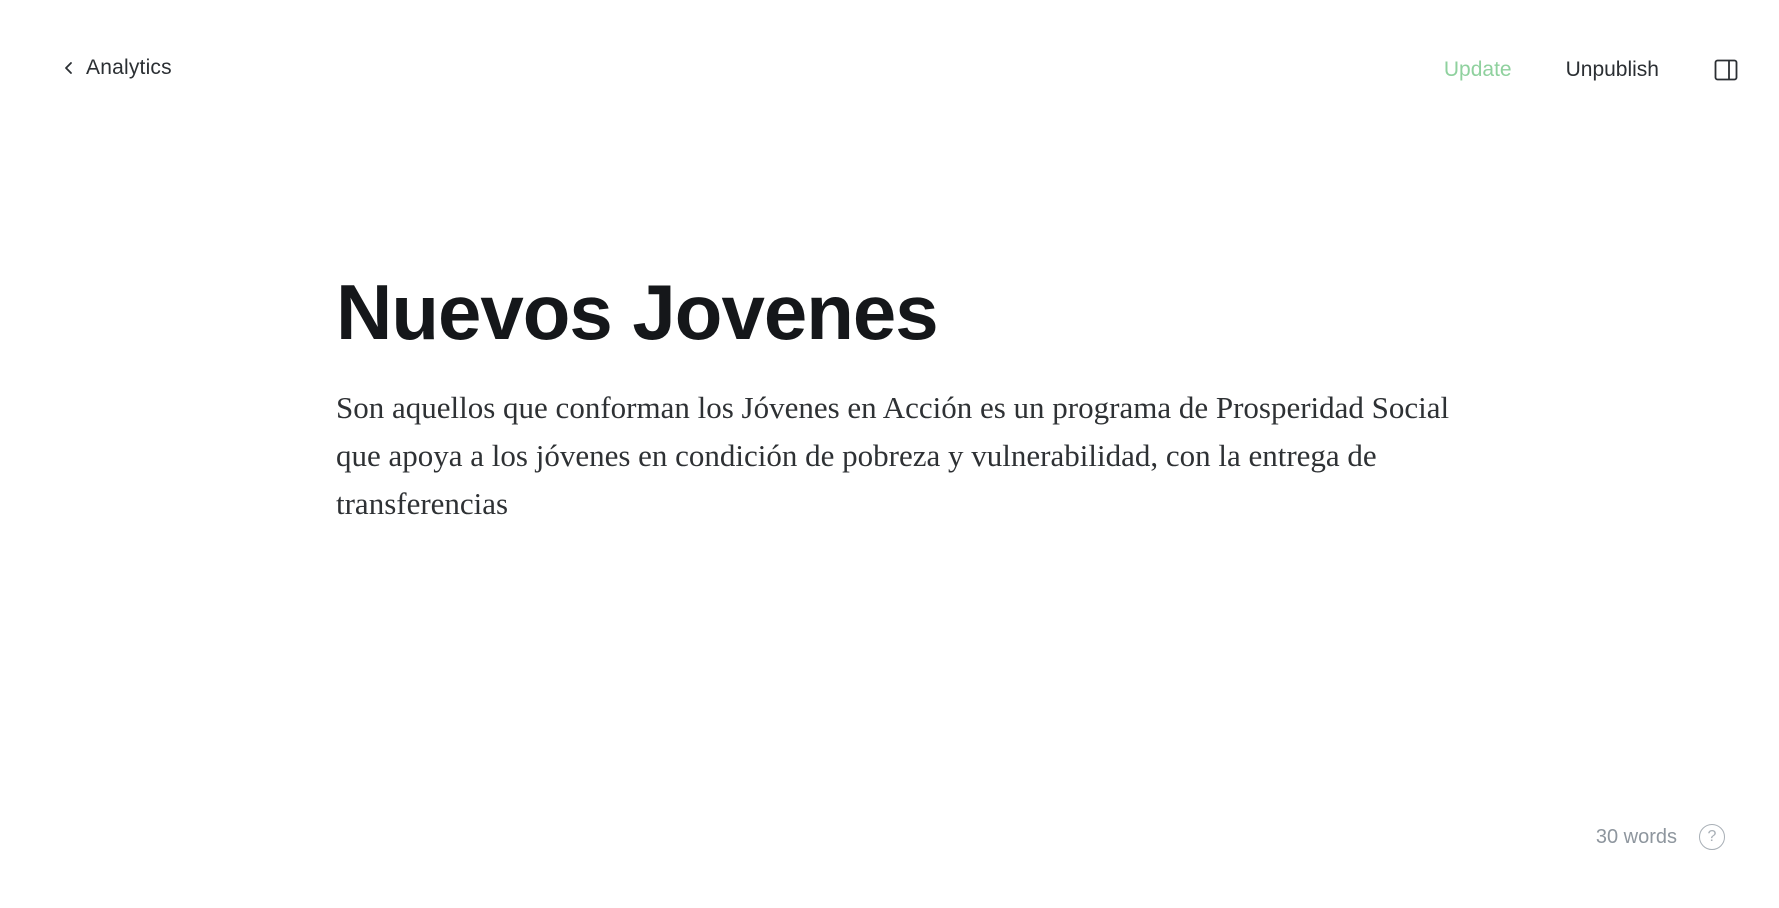  What do you see at coordinates (896, 312) in the screenshot?
I see `post-title: Nuevos Jovenes` at bounding box center [896, 312].